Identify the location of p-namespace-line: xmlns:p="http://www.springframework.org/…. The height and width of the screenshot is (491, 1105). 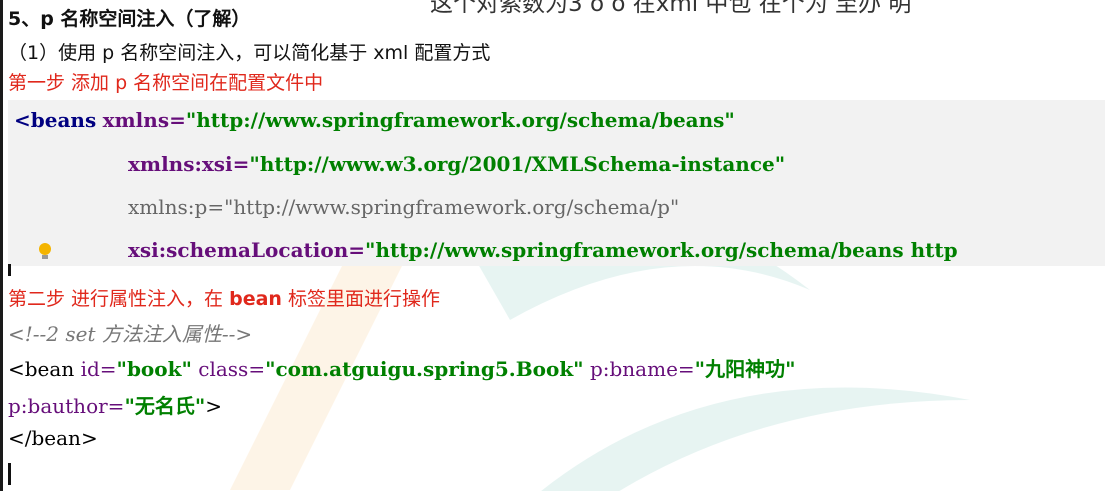
(404, 207).